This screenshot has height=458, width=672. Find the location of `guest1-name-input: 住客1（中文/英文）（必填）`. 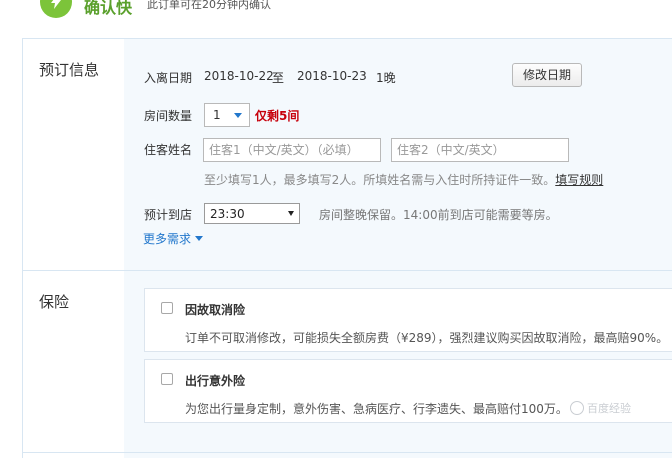

guest1-name-input: 住客1（中文/英文）（必填） is located at coordinates (292, 150).